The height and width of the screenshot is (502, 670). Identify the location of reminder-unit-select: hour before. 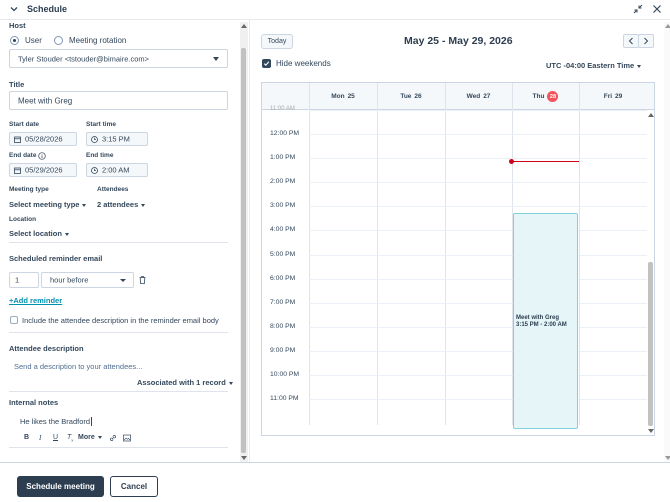
(87, 280).